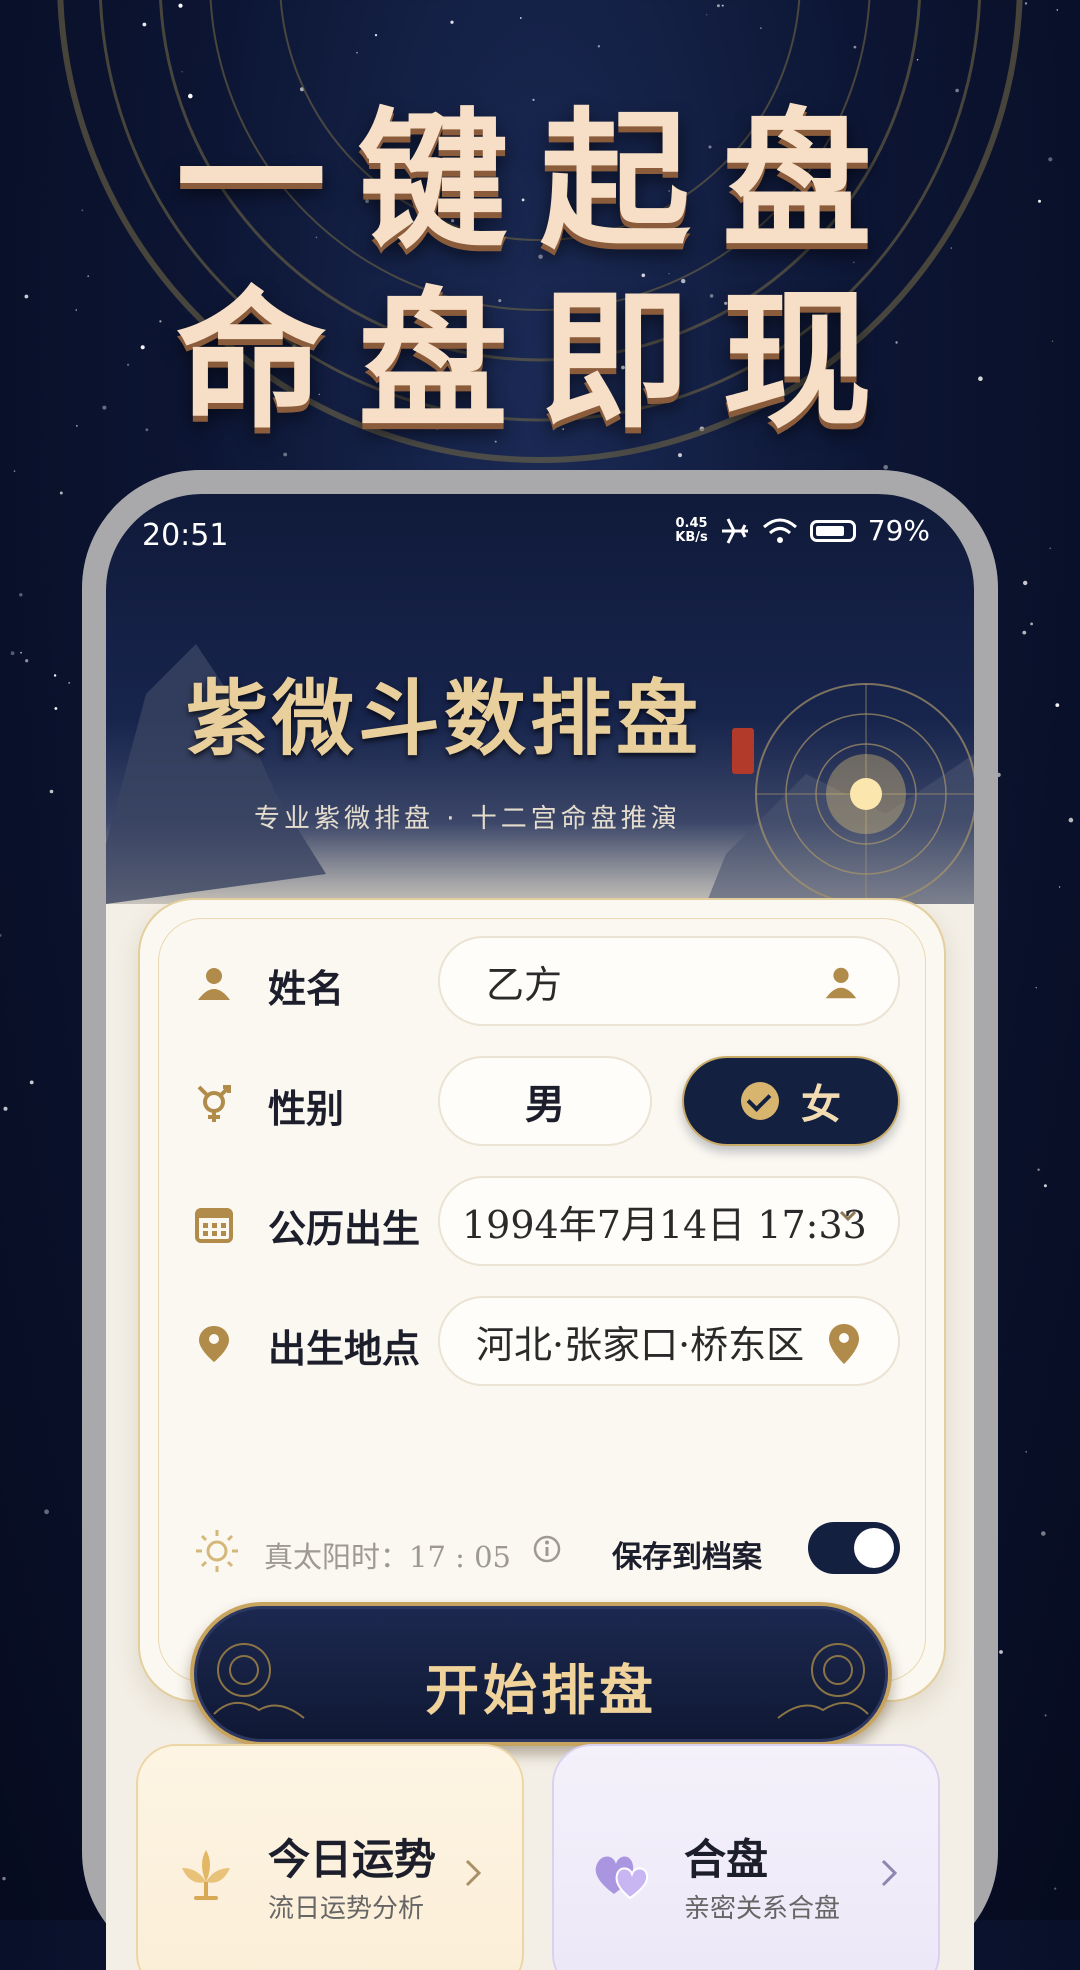 This screenshot has width=1080, height=1970. Describe the element at coordinates (214, 1225) in the screenshot. I see `calendar-icon` at that location.